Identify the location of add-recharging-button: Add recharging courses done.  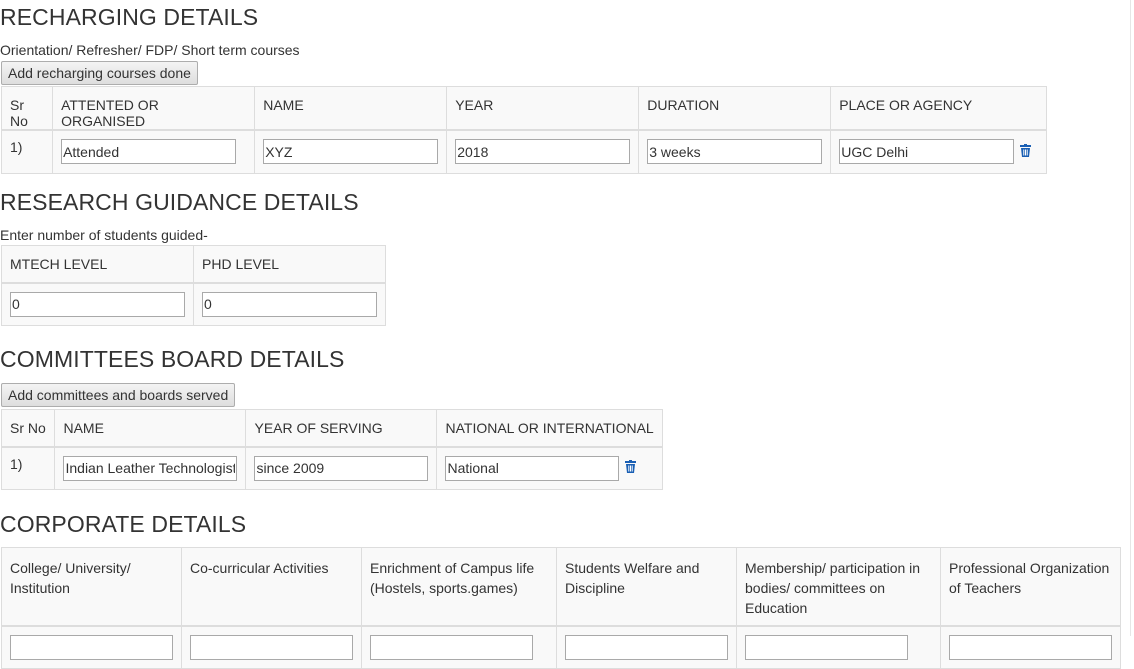
(99, 73).